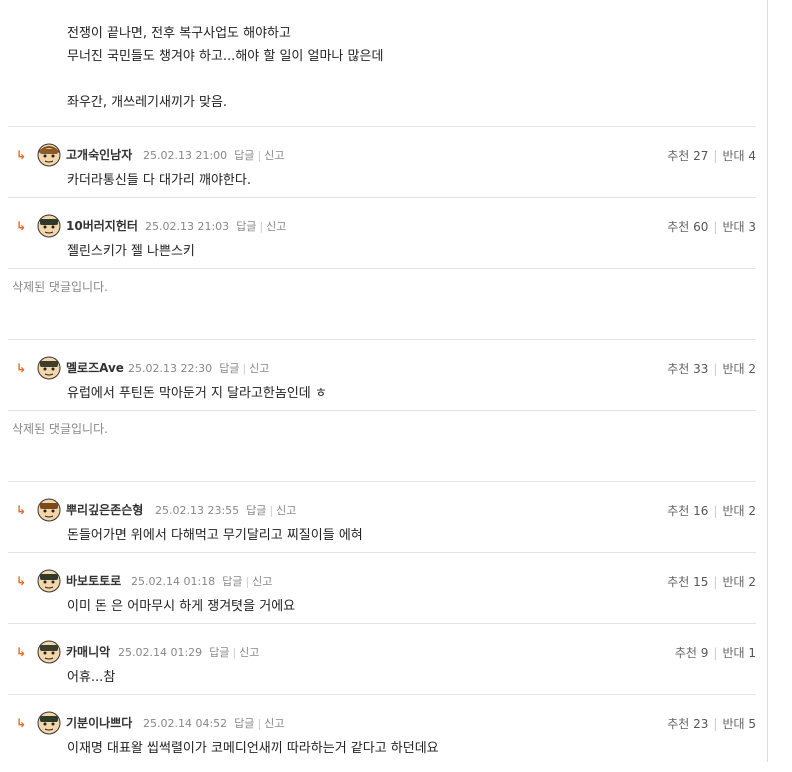 Image resolution: width=792 pixels, height=772 pixels. I want to click on comment-nickname: 멜로즈Ave, so click(95, 367).